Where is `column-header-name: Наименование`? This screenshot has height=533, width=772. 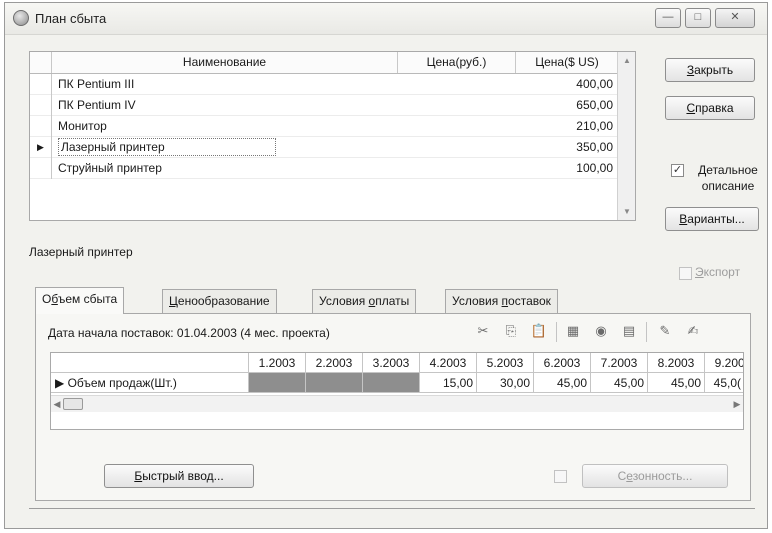
column-header-name: Наименование is located at coordinates (225, 62).